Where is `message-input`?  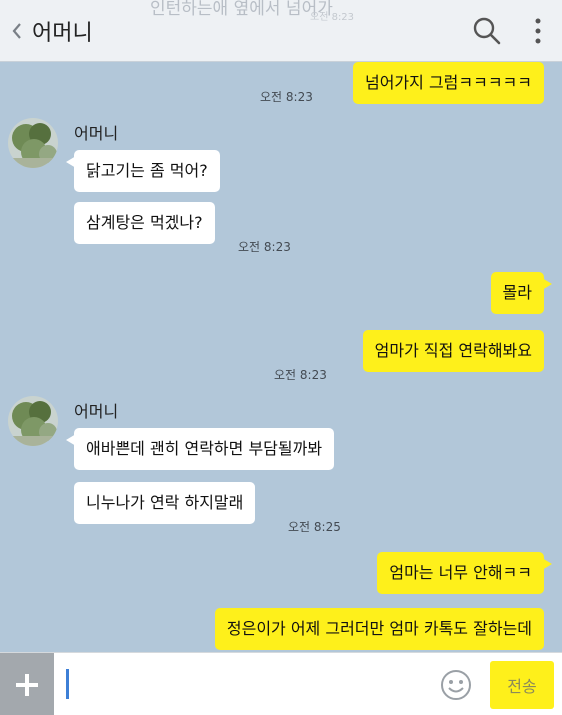 message-input is located at coordinates (247, 684).